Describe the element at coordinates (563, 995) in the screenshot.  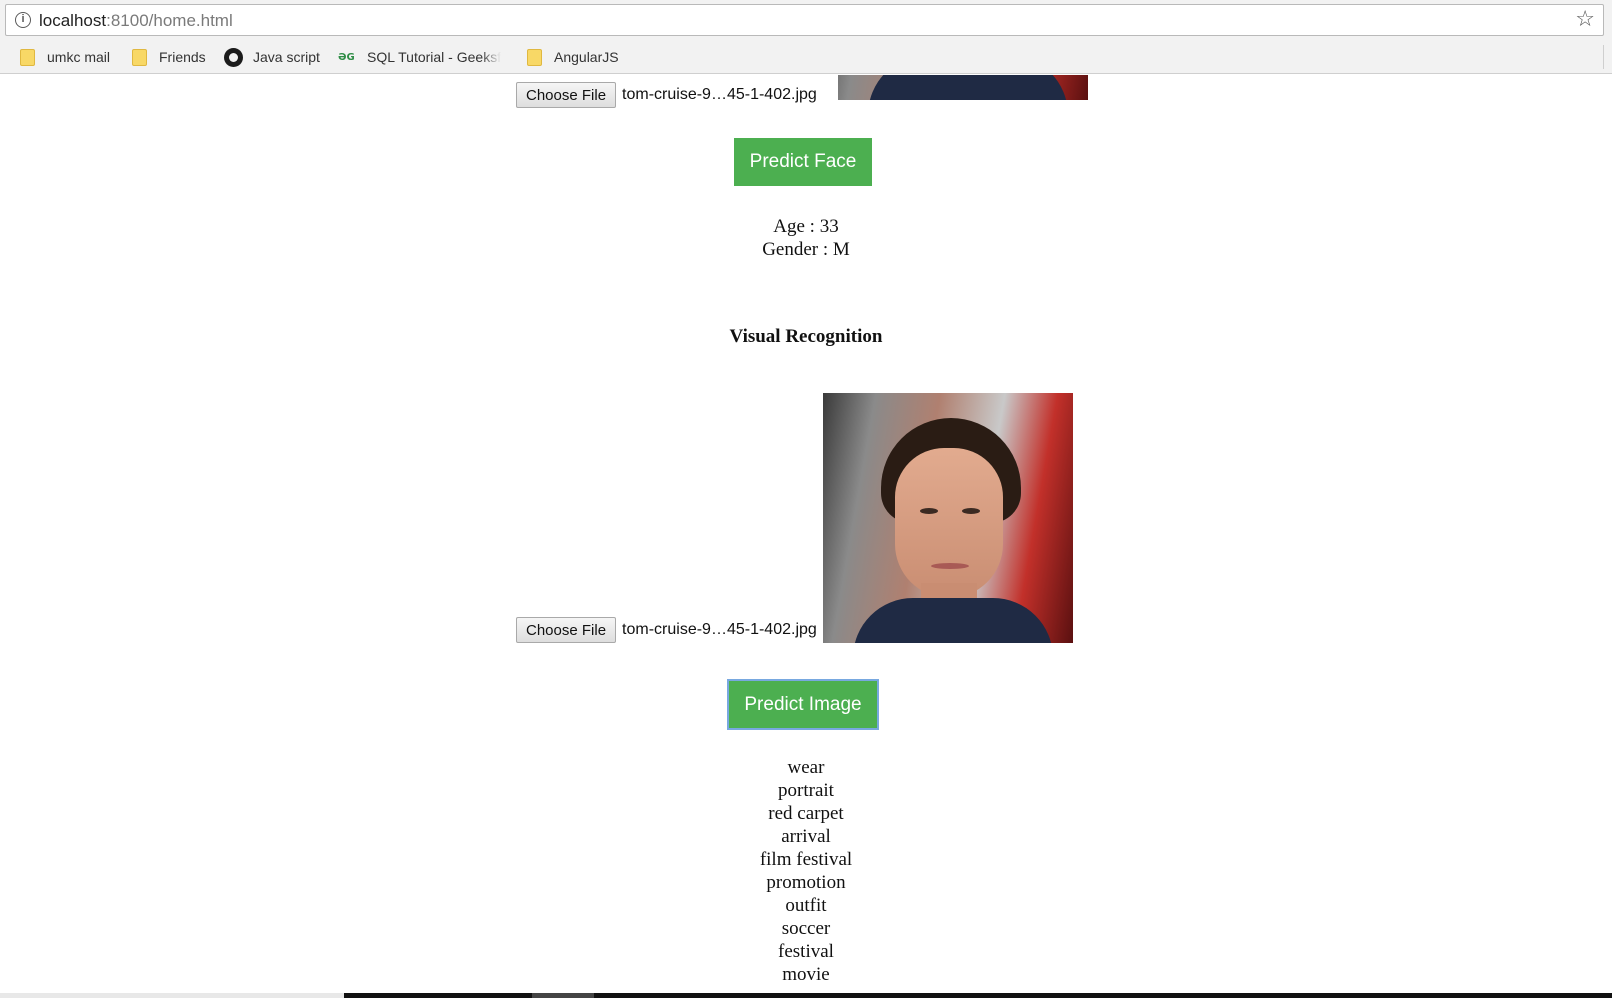
I see `taskbar-highlight` at that location.